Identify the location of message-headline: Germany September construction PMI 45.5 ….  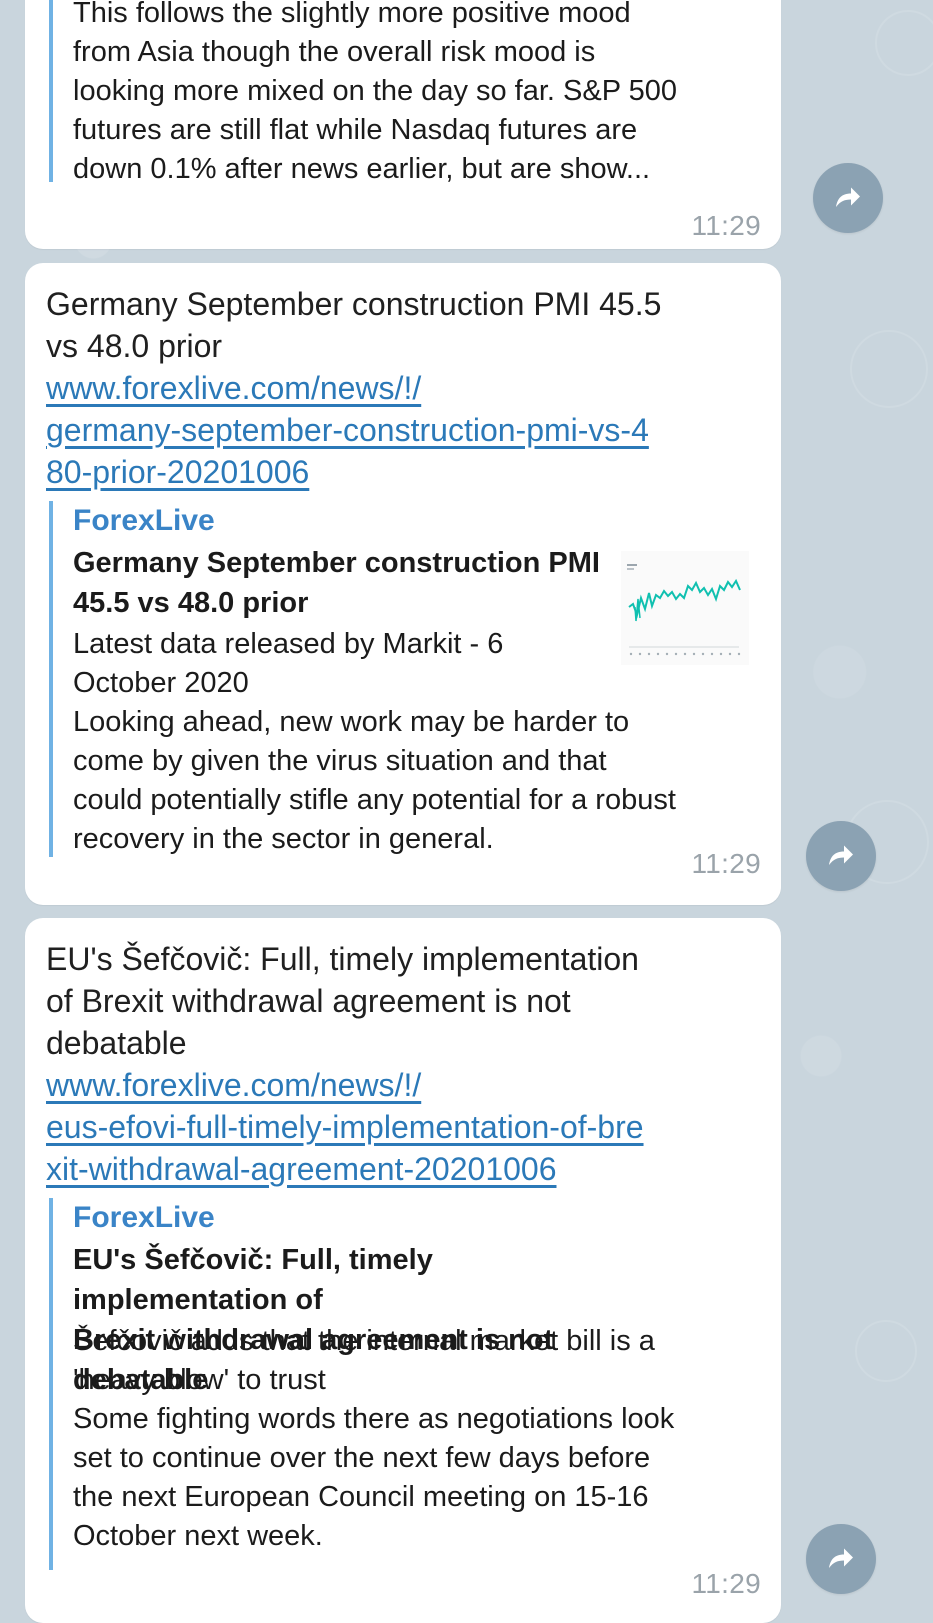
(354, 325).